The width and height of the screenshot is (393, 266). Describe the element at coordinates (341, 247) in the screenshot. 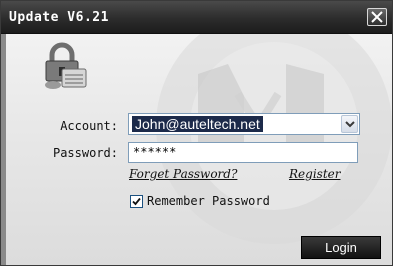

I see `login-button: Login` at that location.